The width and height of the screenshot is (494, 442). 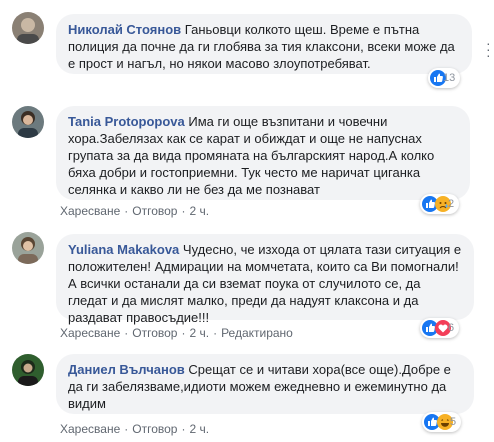 What do you see at coordinates (257, 333) in the screenshot?
I see `edited-label: Редактирано` at bounding box center [257, 333].